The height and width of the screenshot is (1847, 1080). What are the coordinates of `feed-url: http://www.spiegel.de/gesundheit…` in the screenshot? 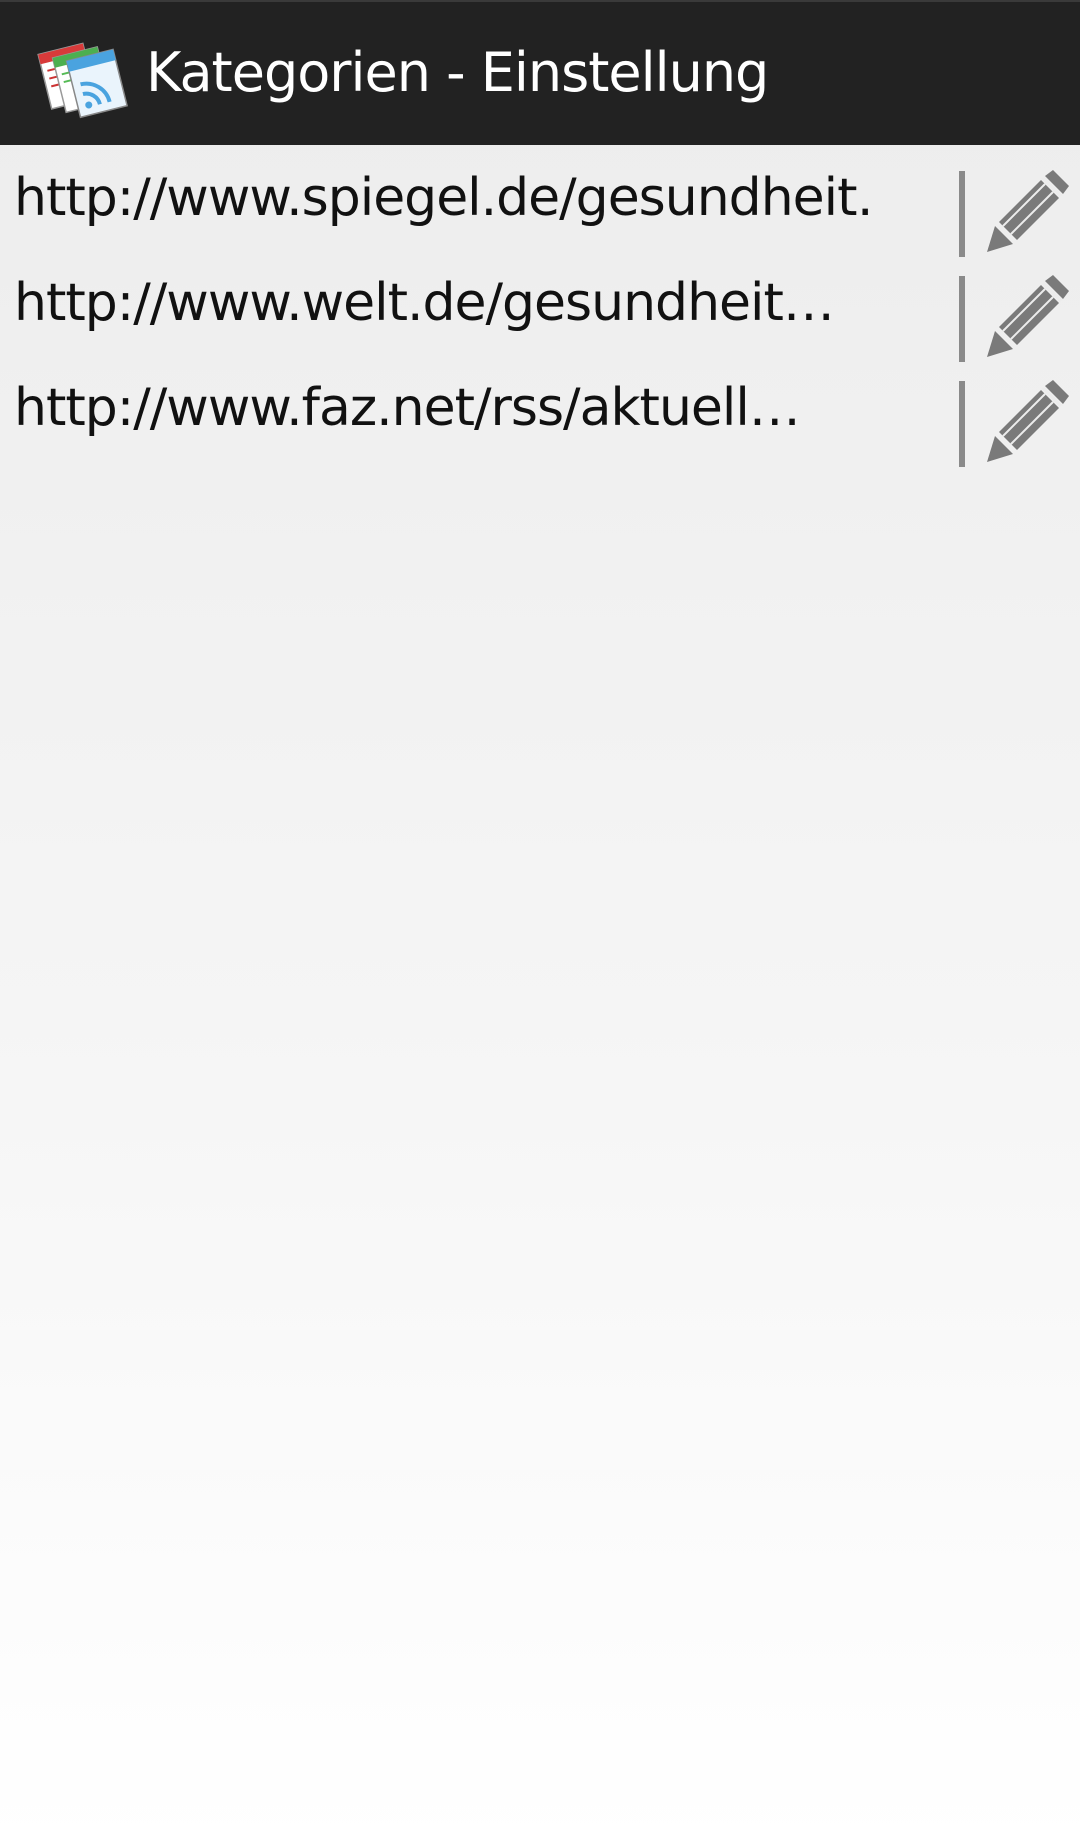 It's located at (444, 198).